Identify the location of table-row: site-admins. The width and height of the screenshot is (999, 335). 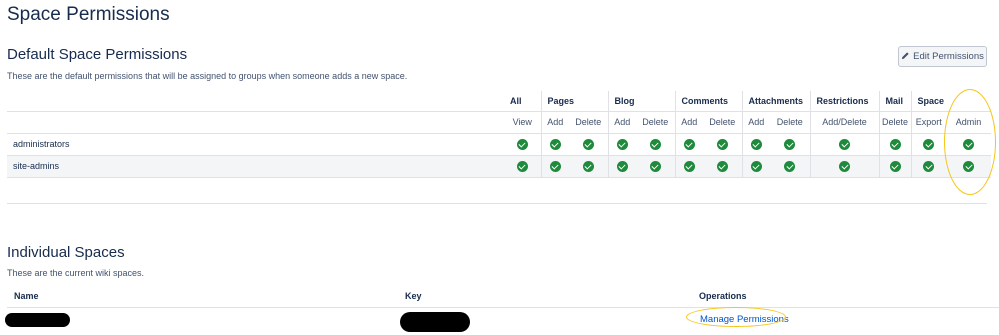
(499, 166).